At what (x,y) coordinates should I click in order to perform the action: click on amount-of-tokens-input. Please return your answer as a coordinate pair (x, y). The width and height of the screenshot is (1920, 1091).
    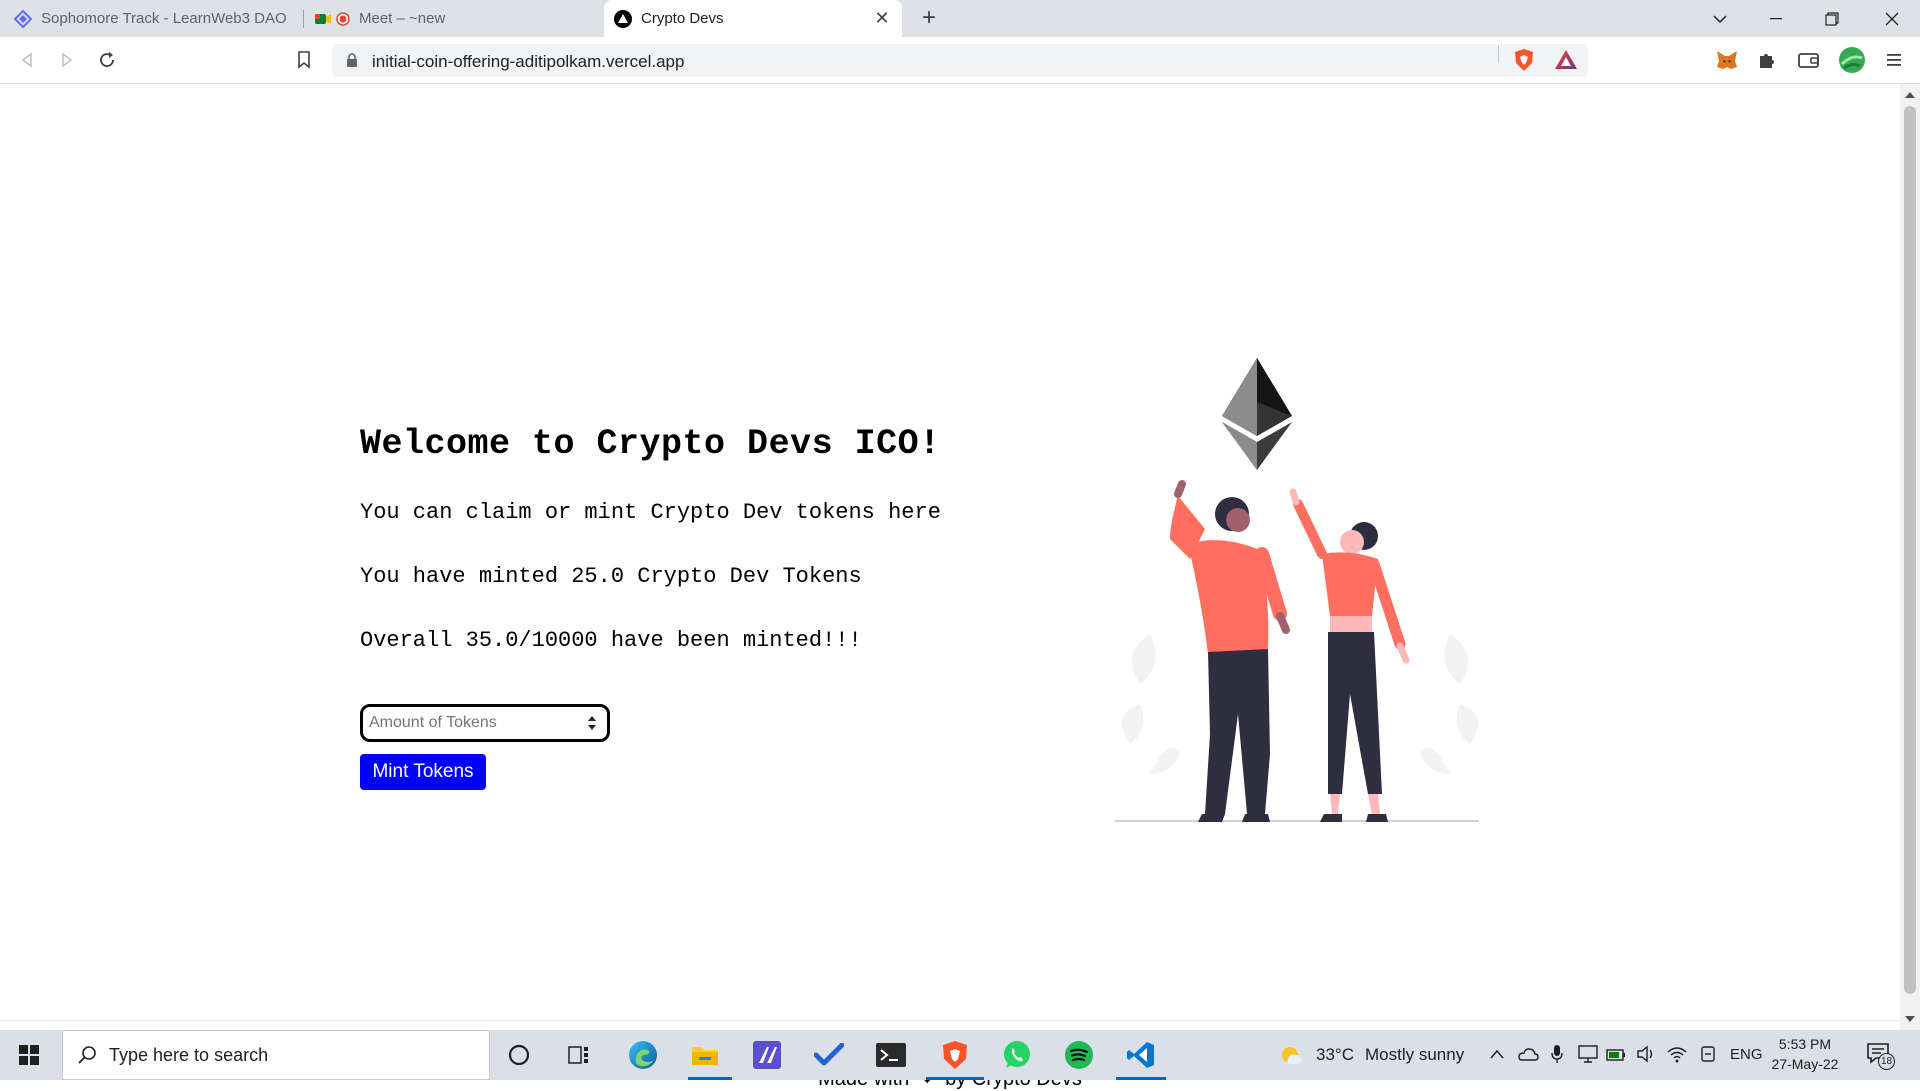
    Looking at the image, I should click on (469, 723).